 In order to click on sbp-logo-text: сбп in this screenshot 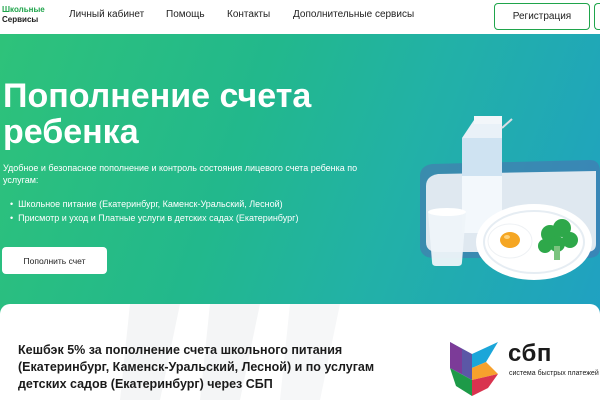, I will do `click(530, 353)`.